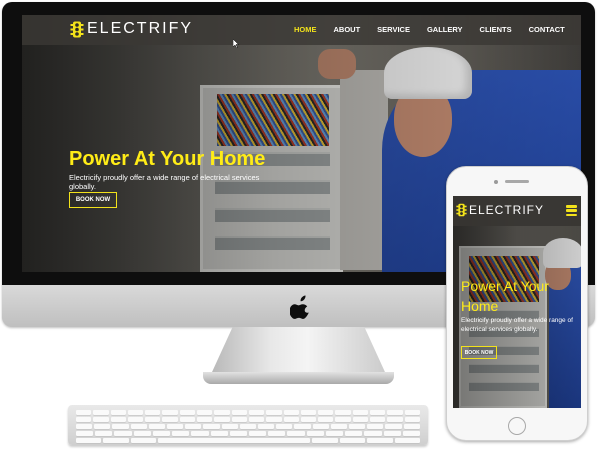 Image resolution: width=600 pixels, height=450 pixels. What do you see at coordinates (496, 182) in the screenshot?
I see `front-camera` at bounding box center [496, 182].